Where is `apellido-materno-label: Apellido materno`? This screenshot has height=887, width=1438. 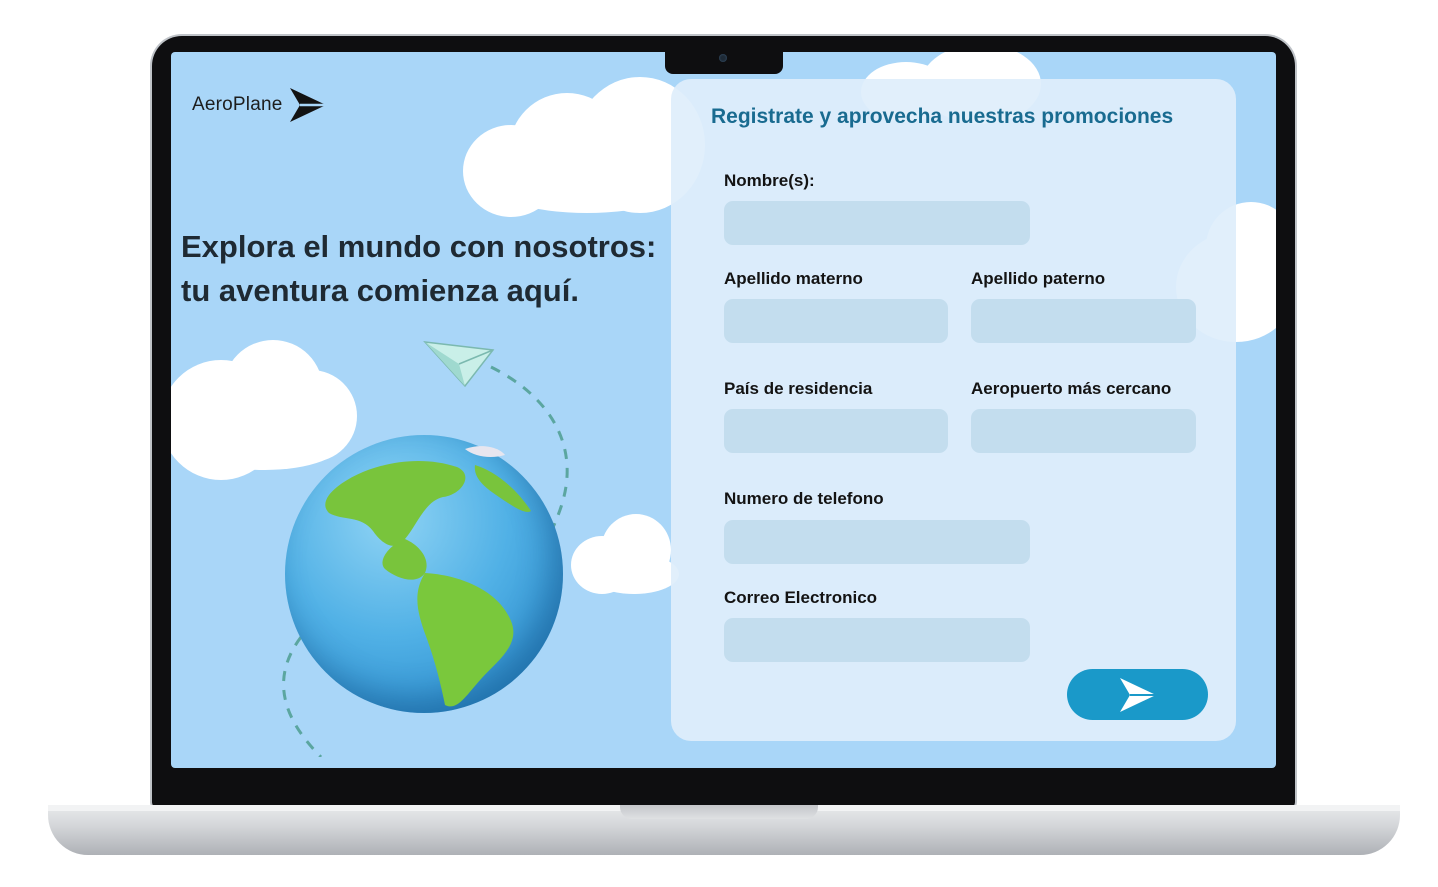 apellido-materno-label: Apellido materno is located at coordinates (793, 278).